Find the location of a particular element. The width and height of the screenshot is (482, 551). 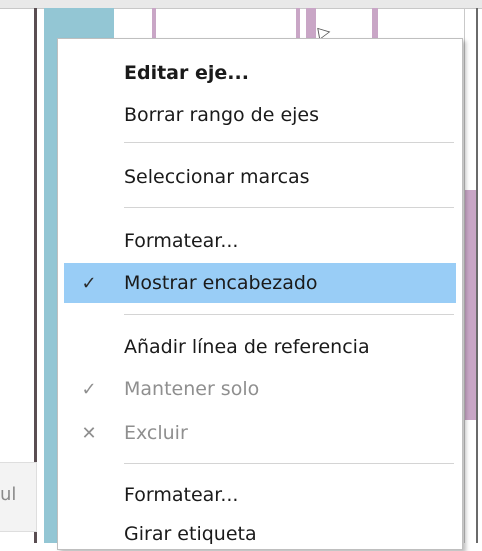

menu-item-label: Mantener solo is located at coordinates (192, 389).